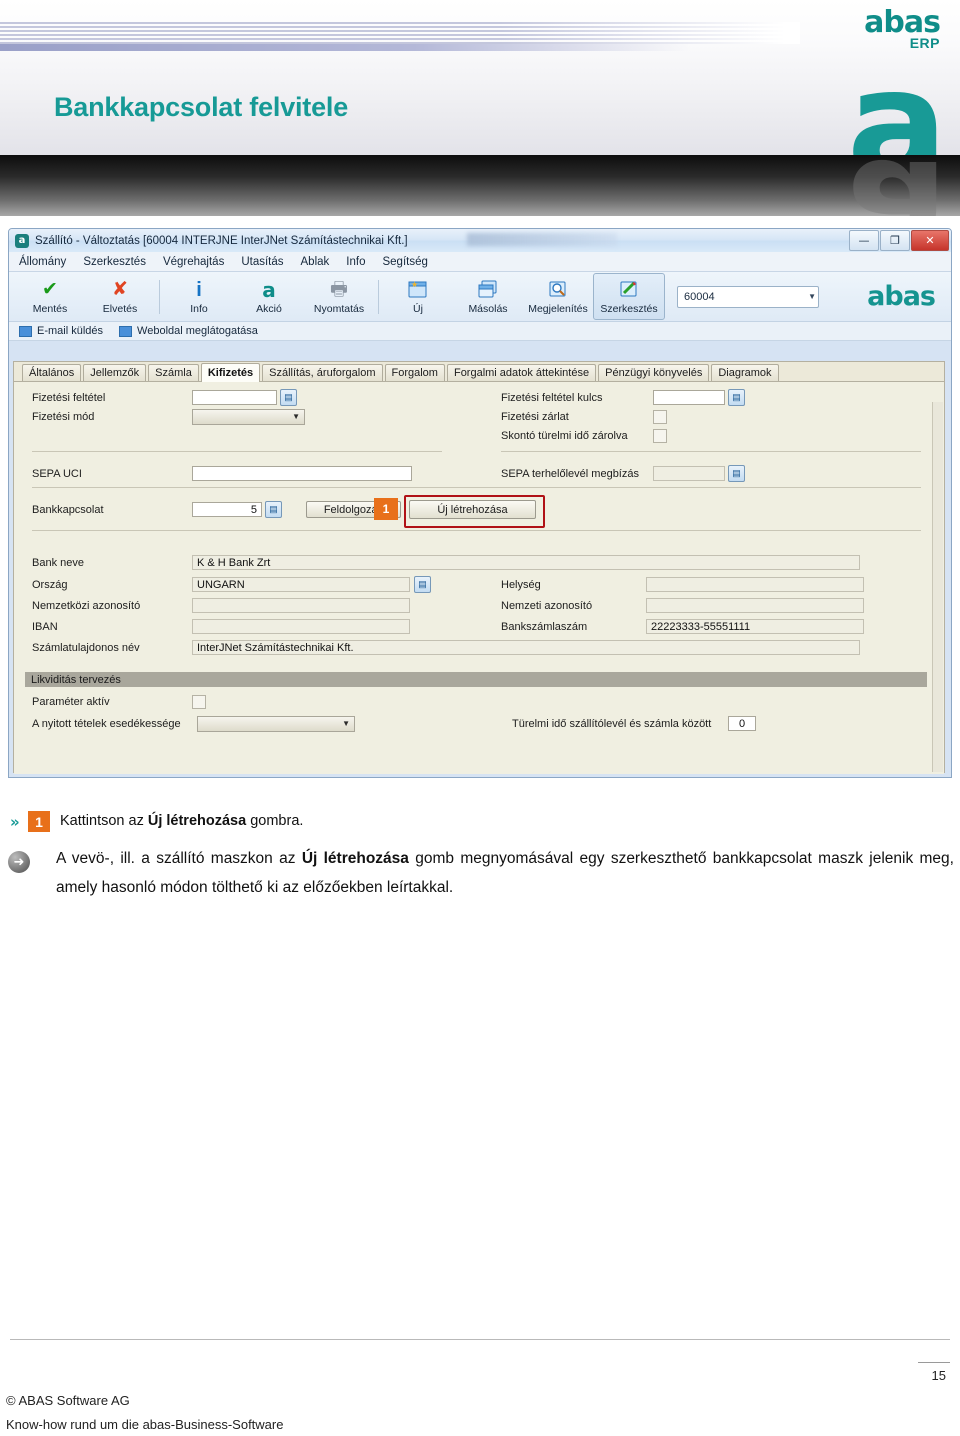  What do you see at coordinates (230, 372) in the screenshot?
I see `tab-kifizetes: Kifizetés` at bounding box center [230, 372].